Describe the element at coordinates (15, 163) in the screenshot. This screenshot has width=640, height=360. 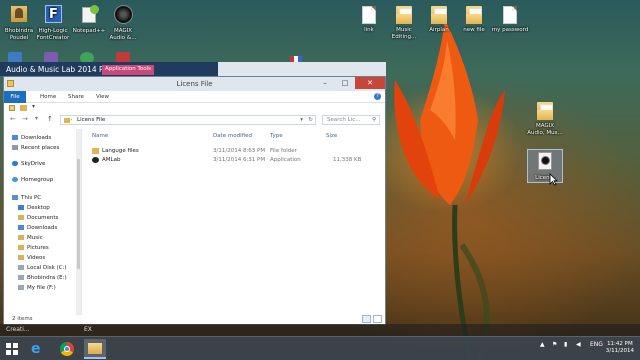
I see `cloud-icon` at that location.